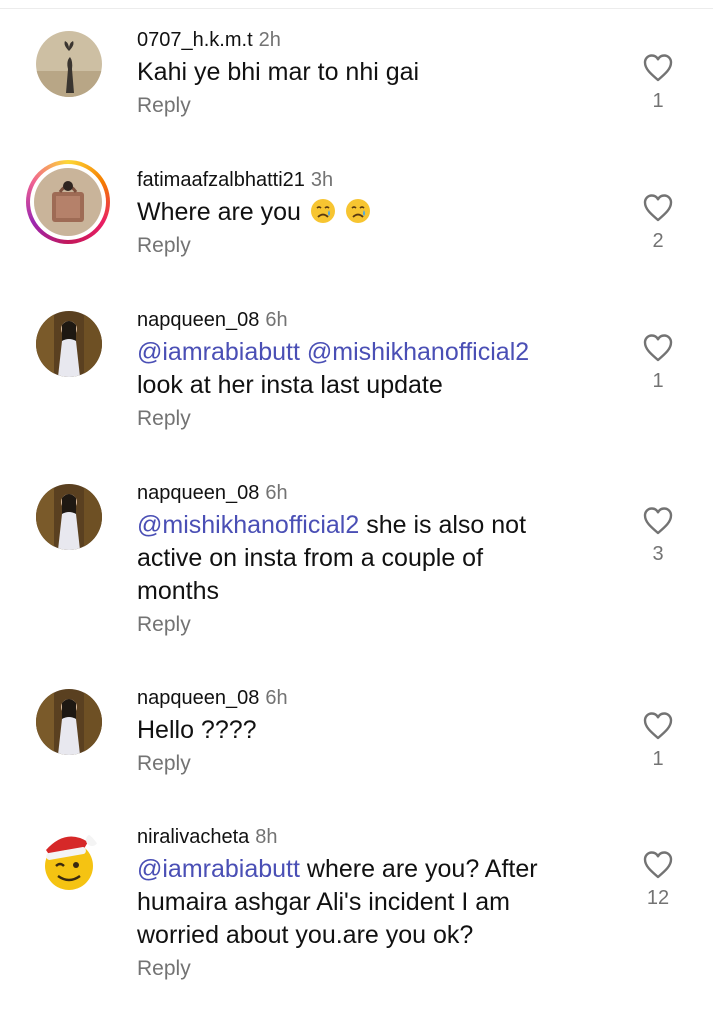 The width and height of the screenshot is (713, 1024). Describe the element at coordinates (310, 558) in the screenshot. I see `comment-text: active on insta from a couple of` at that location.